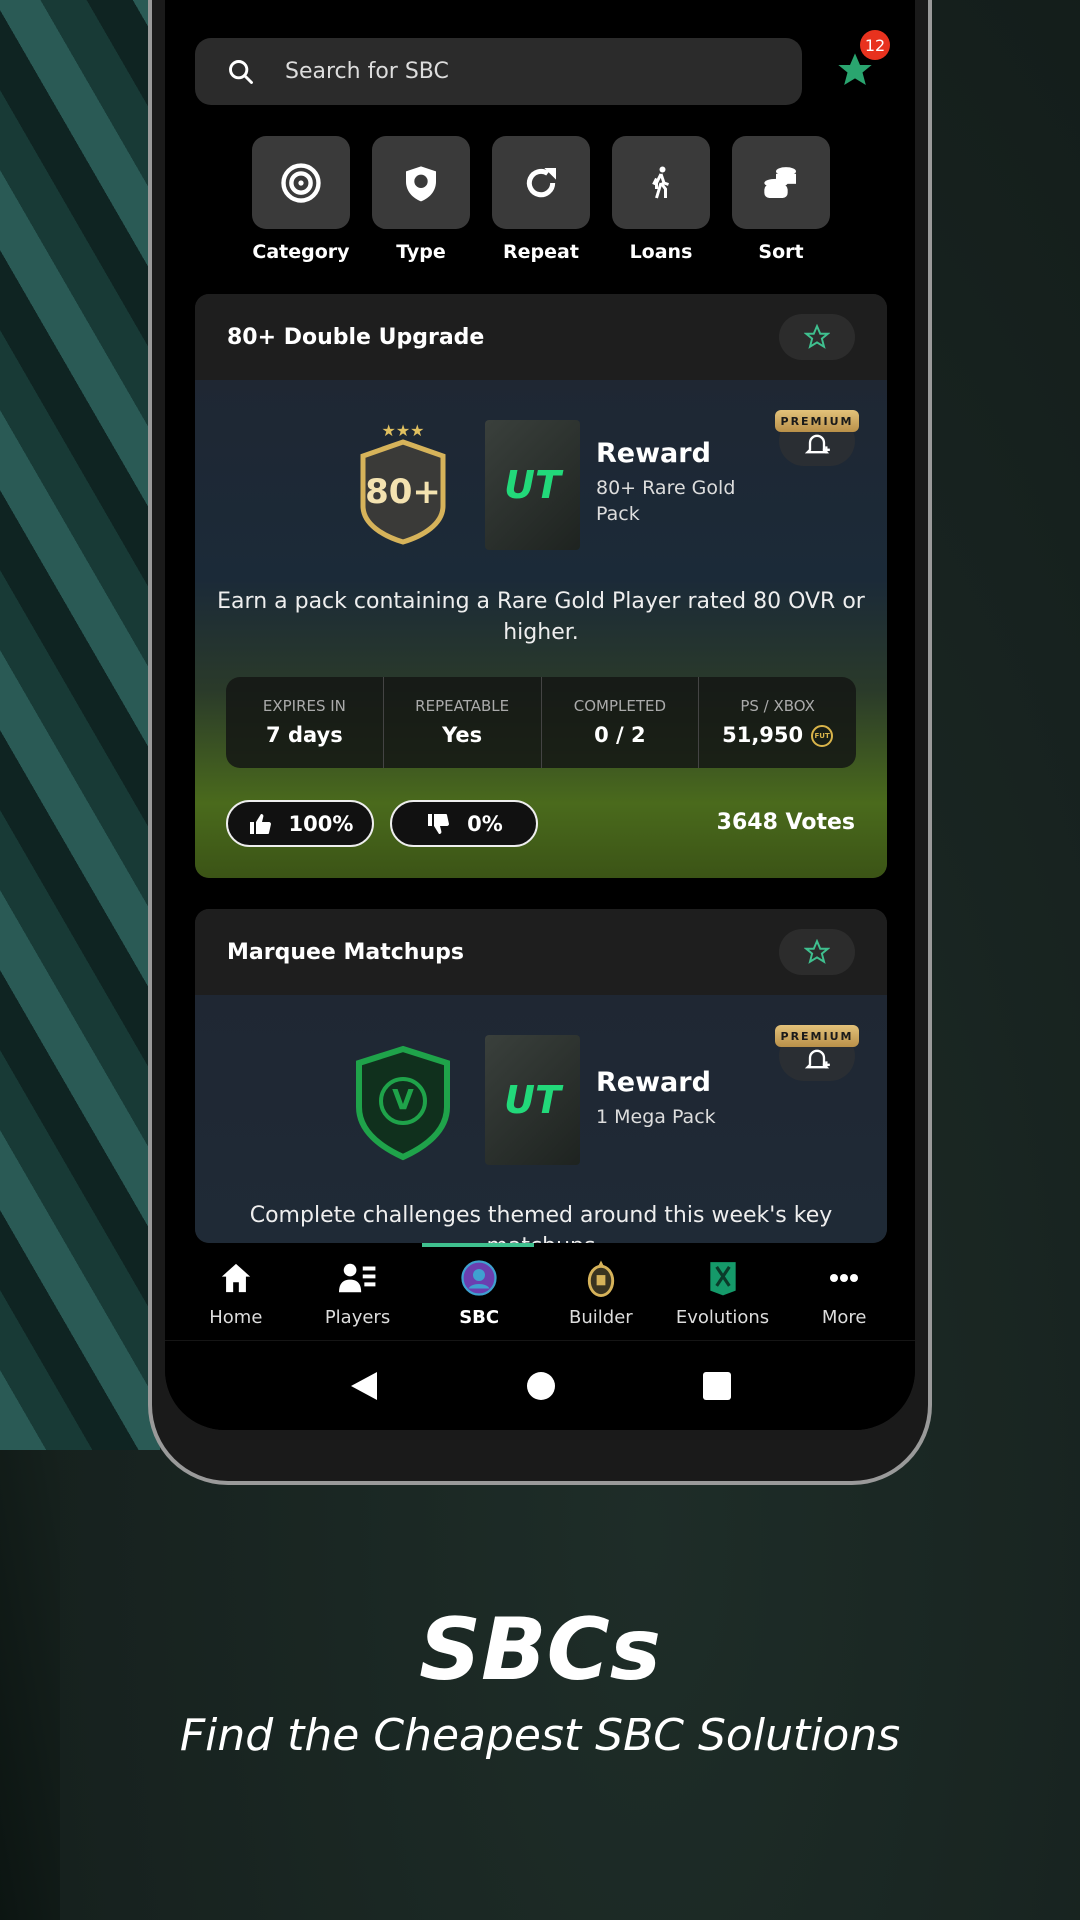  What do you see at coordinates (660, 182) in the screenshot?
I see `walking-icon` at bounding box center [660, 182].